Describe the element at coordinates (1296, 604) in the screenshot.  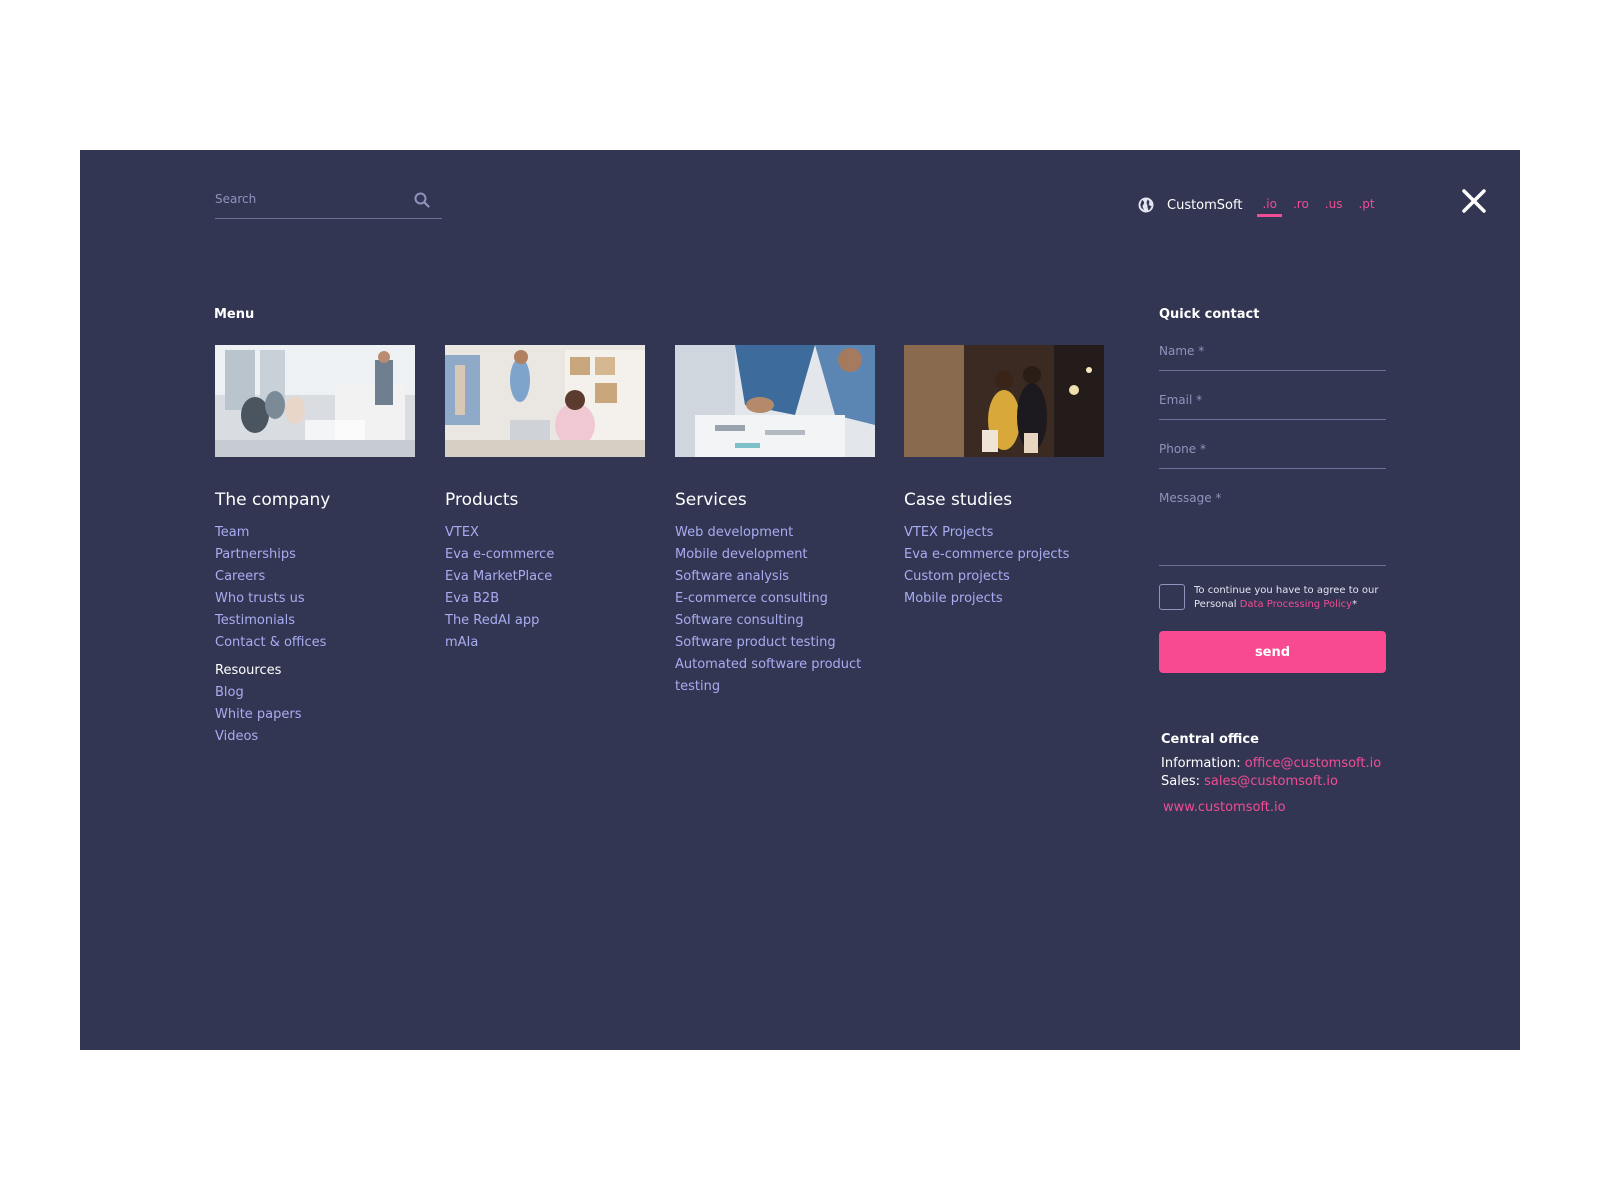
I see `policy-link: Data Processing Policy` at that location.